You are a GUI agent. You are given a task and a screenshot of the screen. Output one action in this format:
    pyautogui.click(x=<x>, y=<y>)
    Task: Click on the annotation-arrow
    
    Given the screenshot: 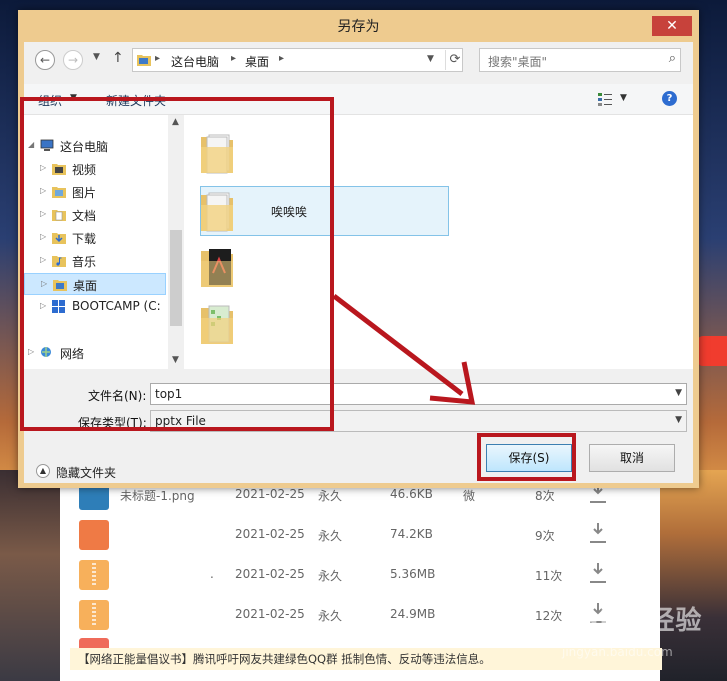 What is the action you would take?
    pyautogui.click(x=404, y=349)
    